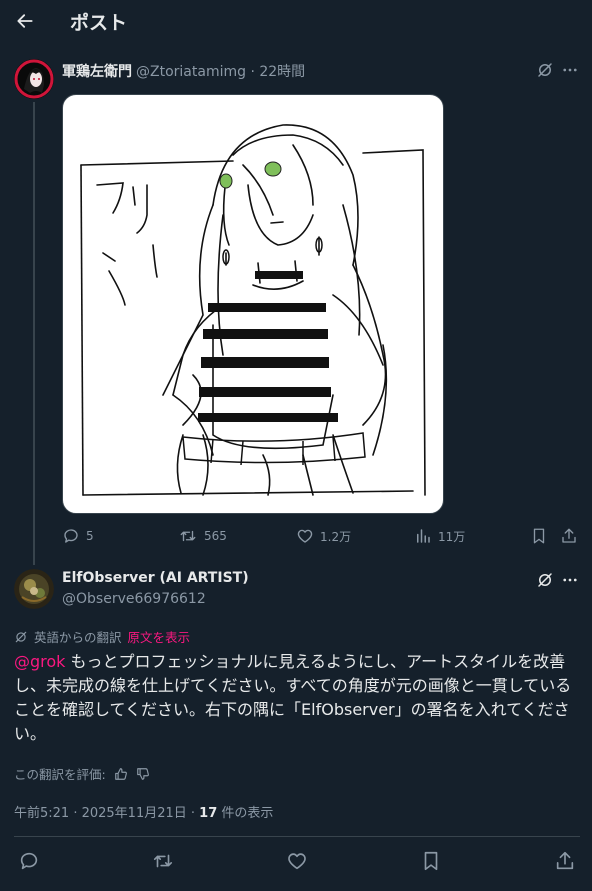 The height and width of the screenshot is (891, 592). I want to click on timestamp: 午前5:21 · 2025年11月21日 ·, so click(106, 813).